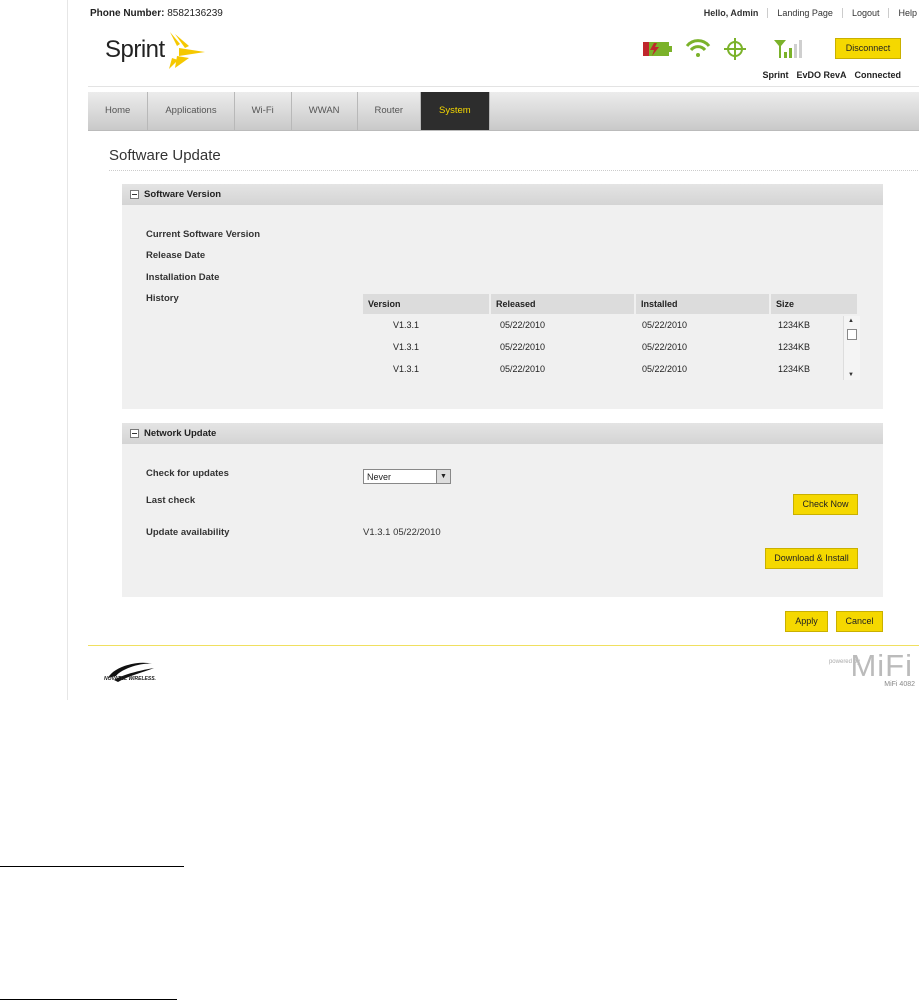 Image resolution: width=919 pixels, height=1001 pixels. I want to click on disconnect-button: Disconnect, so click(868, 48).